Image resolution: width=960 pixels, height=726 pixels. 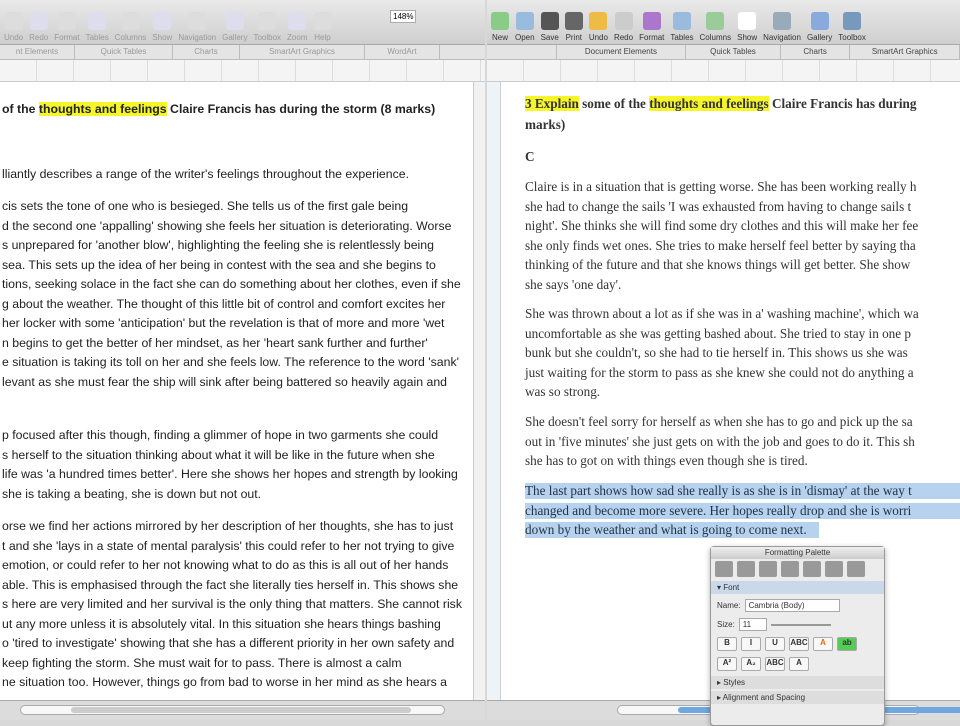 What do you see at coordinates (479, 391) in the screenshot?
I see `vertical-scrollbar` at bounding box center [479, 391].